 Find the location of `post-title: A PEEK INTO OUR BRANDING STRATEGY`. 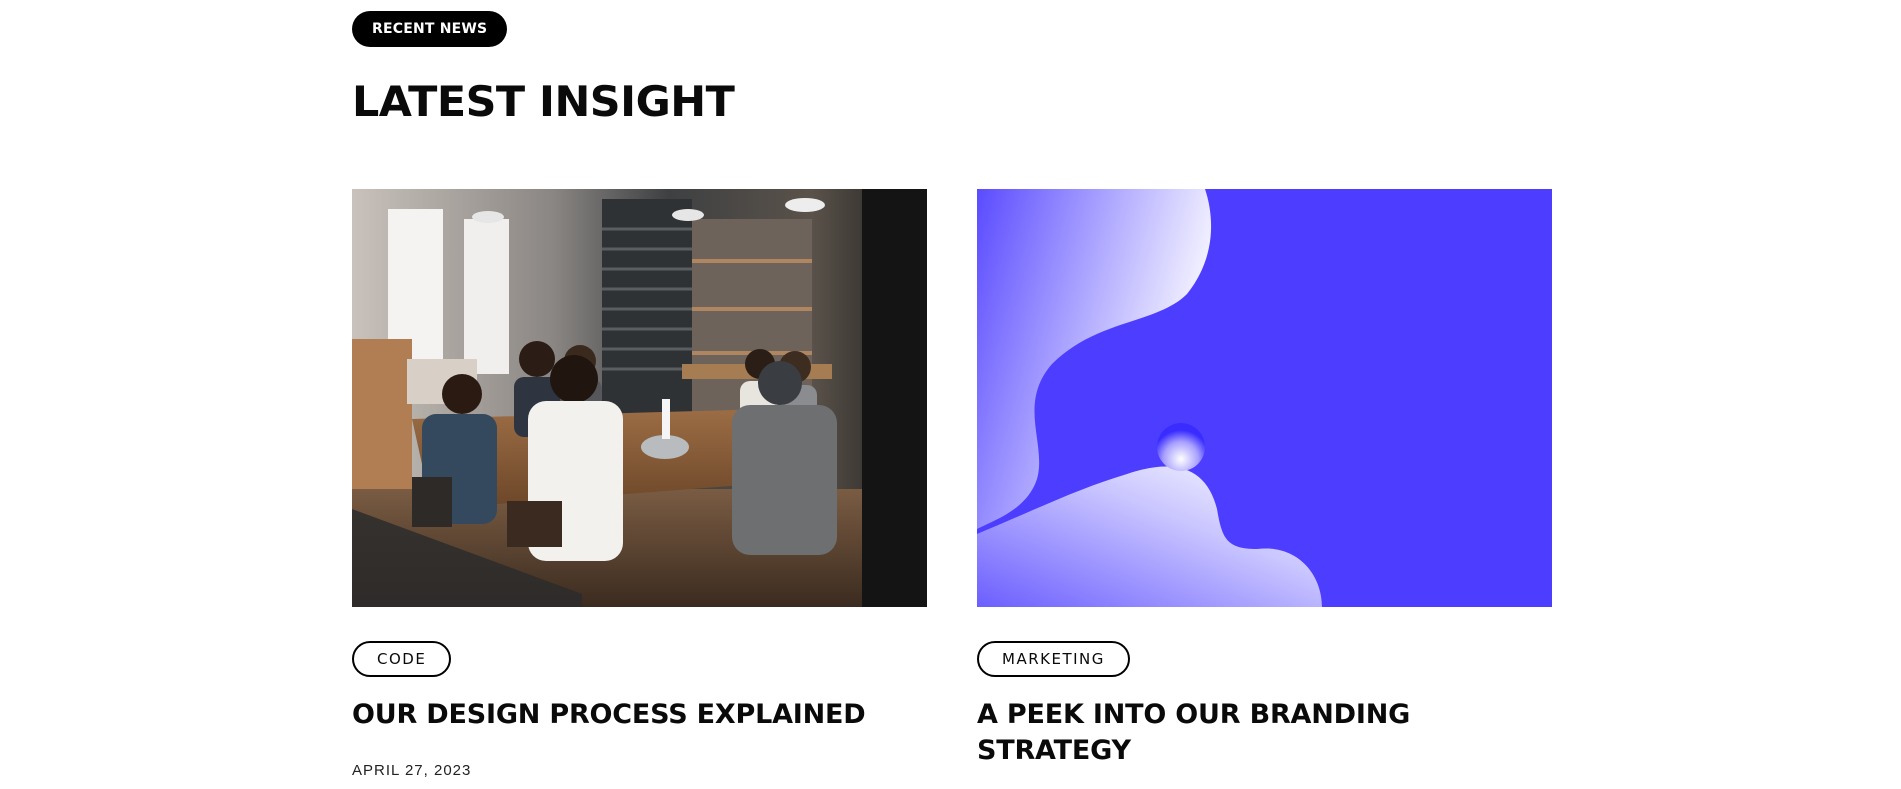

post-title: A PEEK INTO OUR BRANDING STRATEGY is located at coordinates (1257, 733).